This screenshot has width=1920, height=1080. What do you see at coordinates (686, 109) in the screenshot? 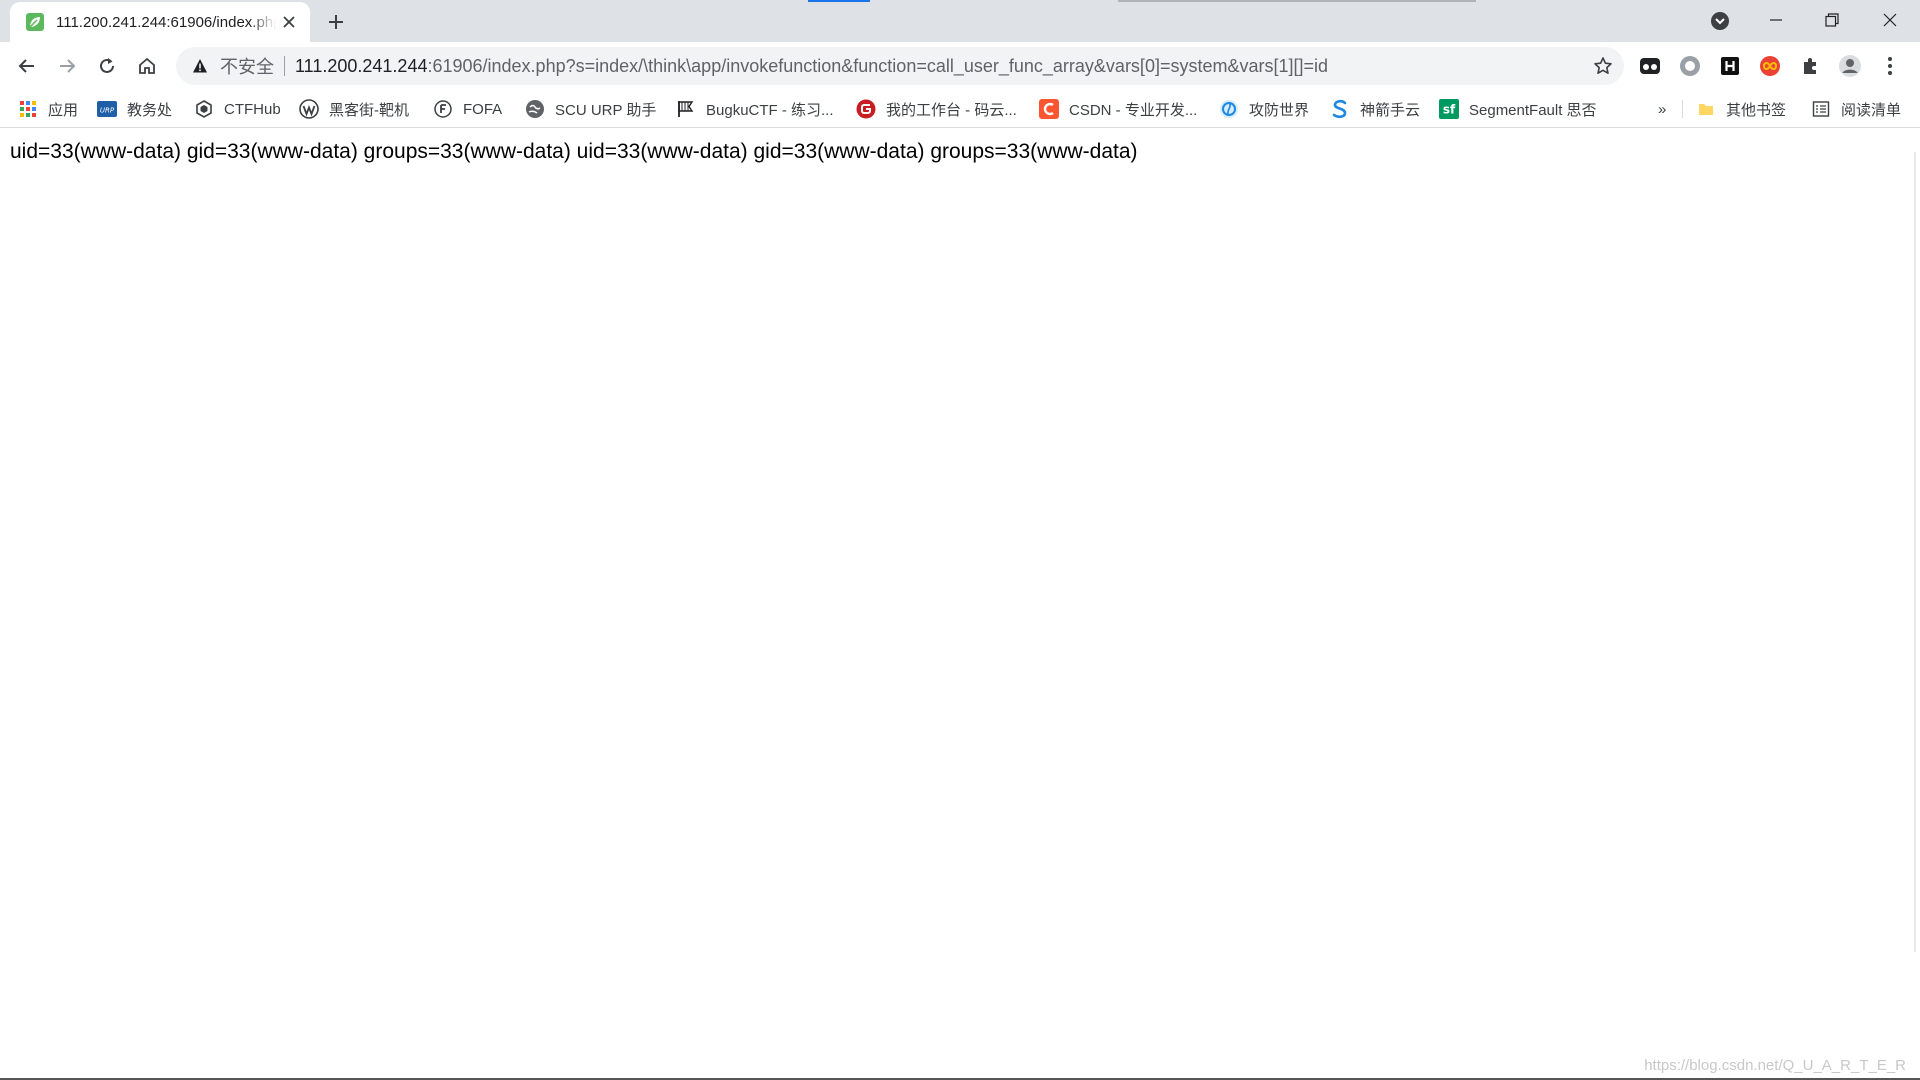
I see `flag-icon` at bounding box center [686, 109].